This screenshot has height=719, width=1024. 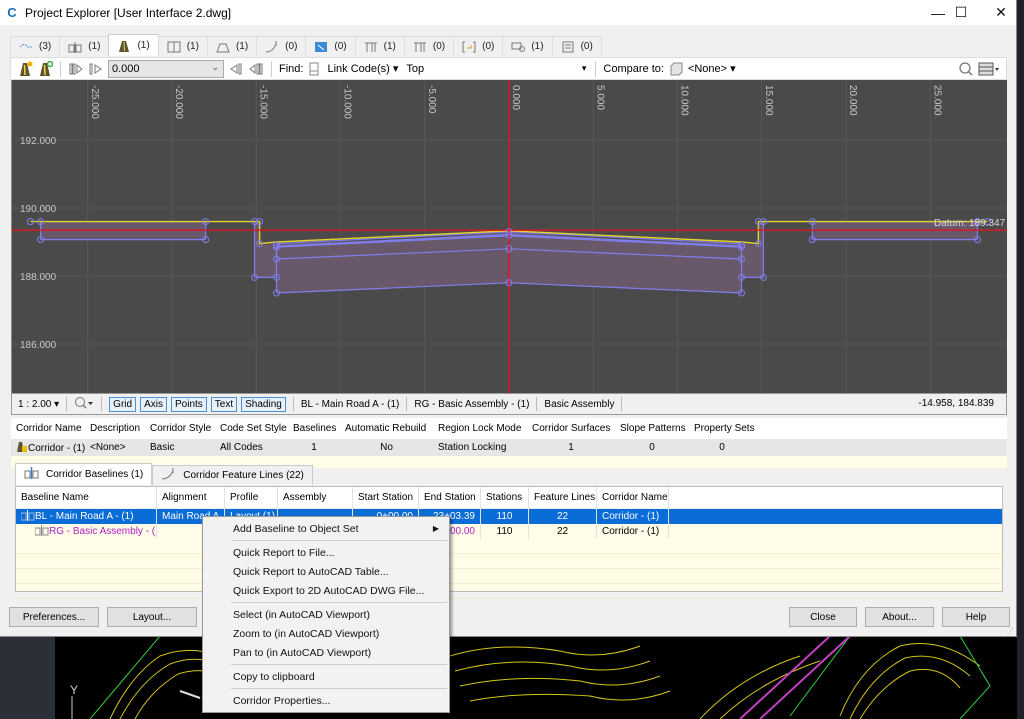 I want to click on tab-count: (0), so click(x=340, y=46).